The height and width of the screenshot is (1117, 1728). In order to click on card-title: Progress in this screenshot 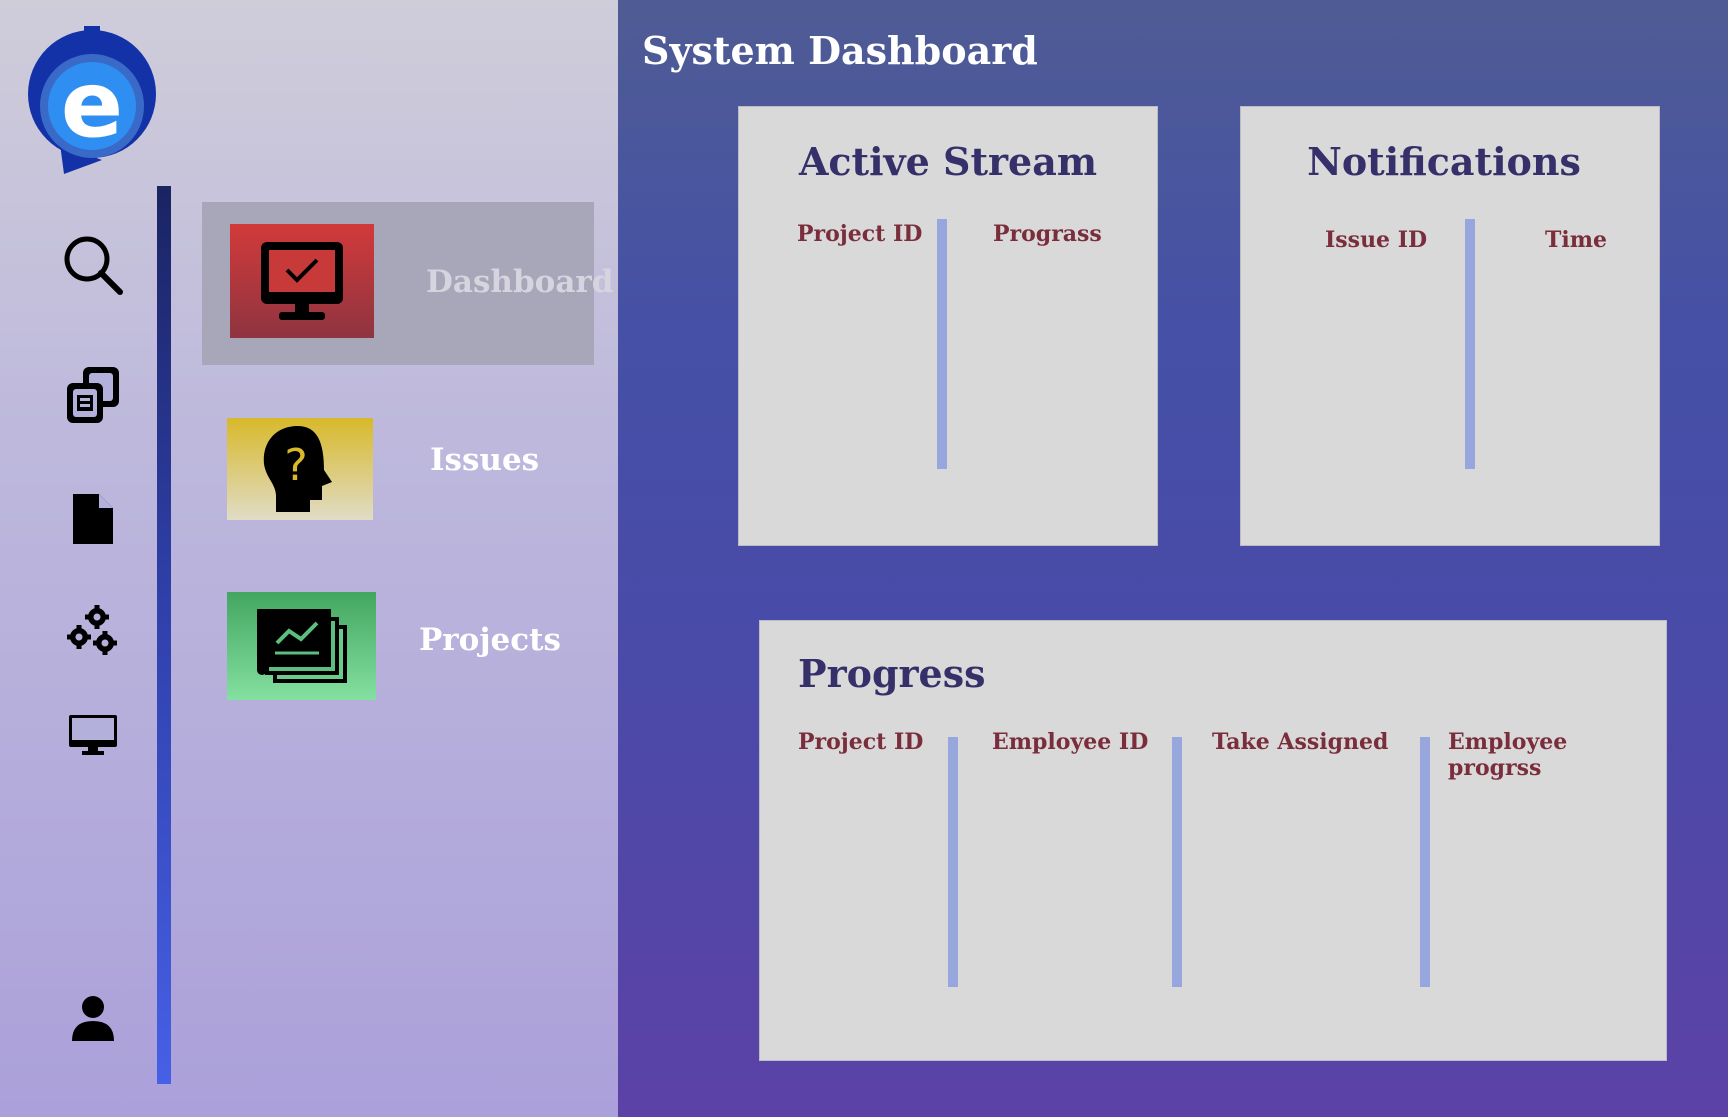, I will do `click(892, 673)`.